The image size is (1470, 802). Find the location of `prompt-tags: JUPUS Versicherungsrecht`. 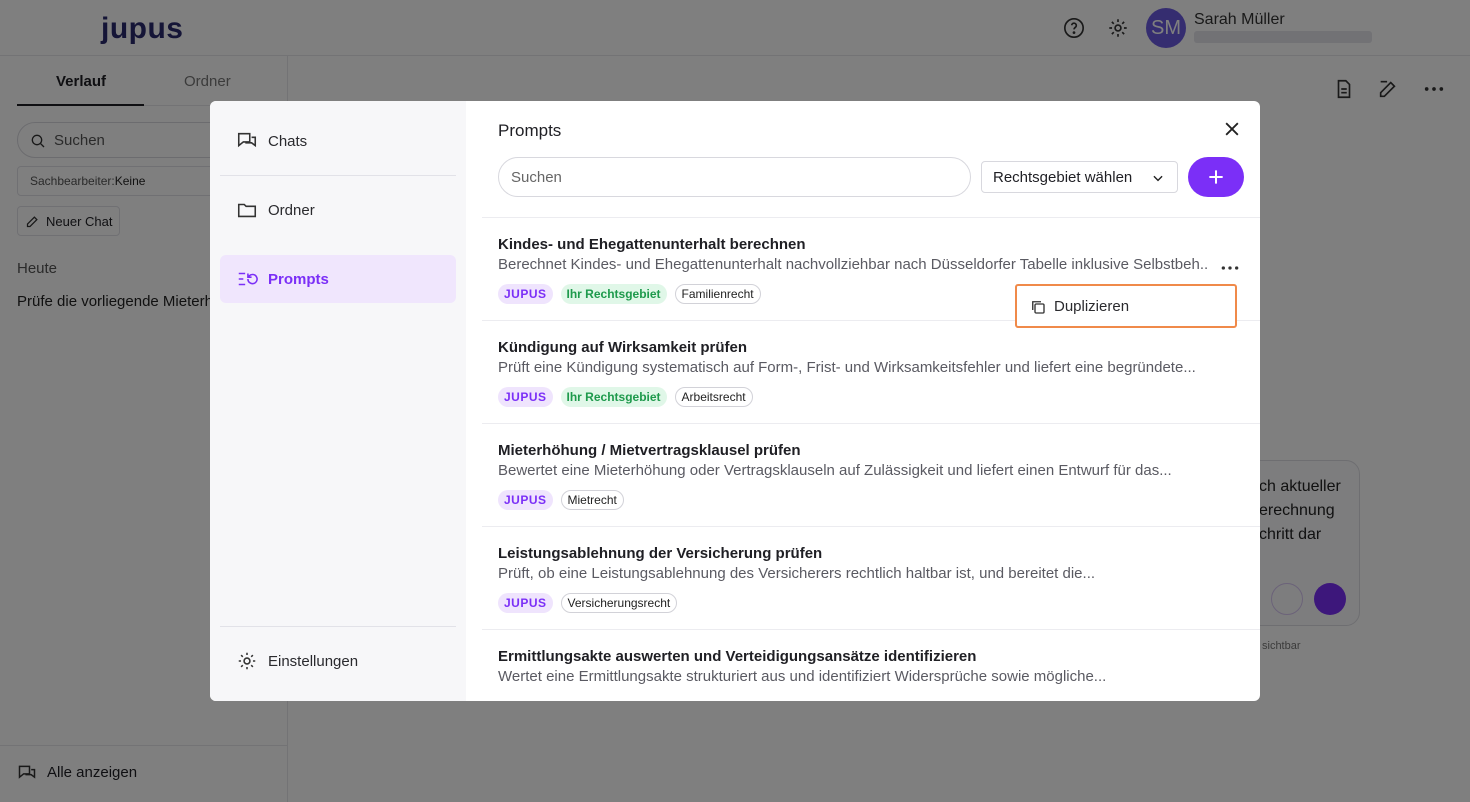

prompt-tags: JUPUS Versicherungsrecht is located at coordinates (588, 603).